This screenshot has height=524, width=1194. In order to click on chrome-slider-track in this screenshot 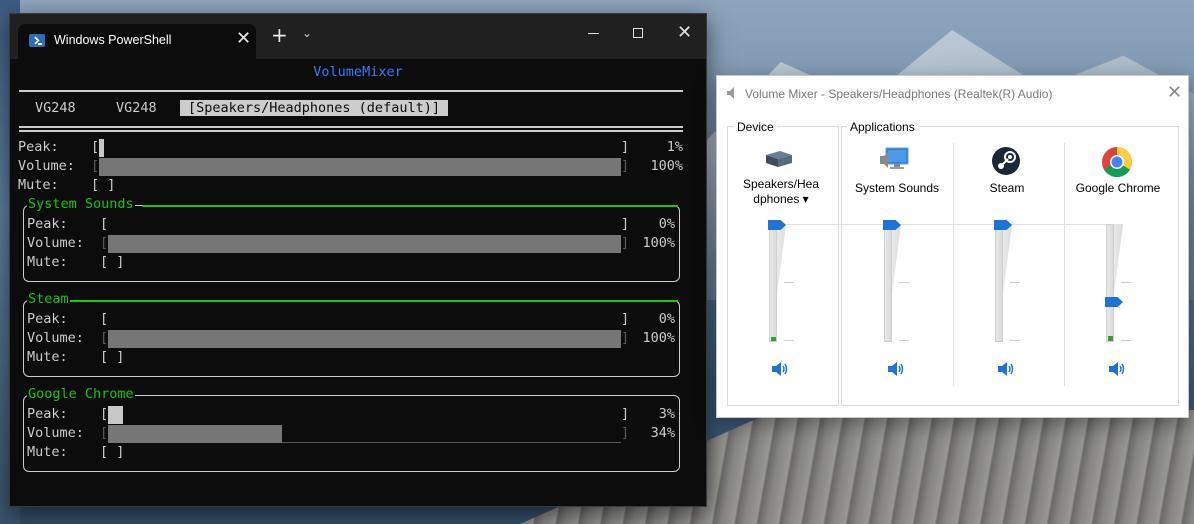, I will do `click(1110, 283)`.